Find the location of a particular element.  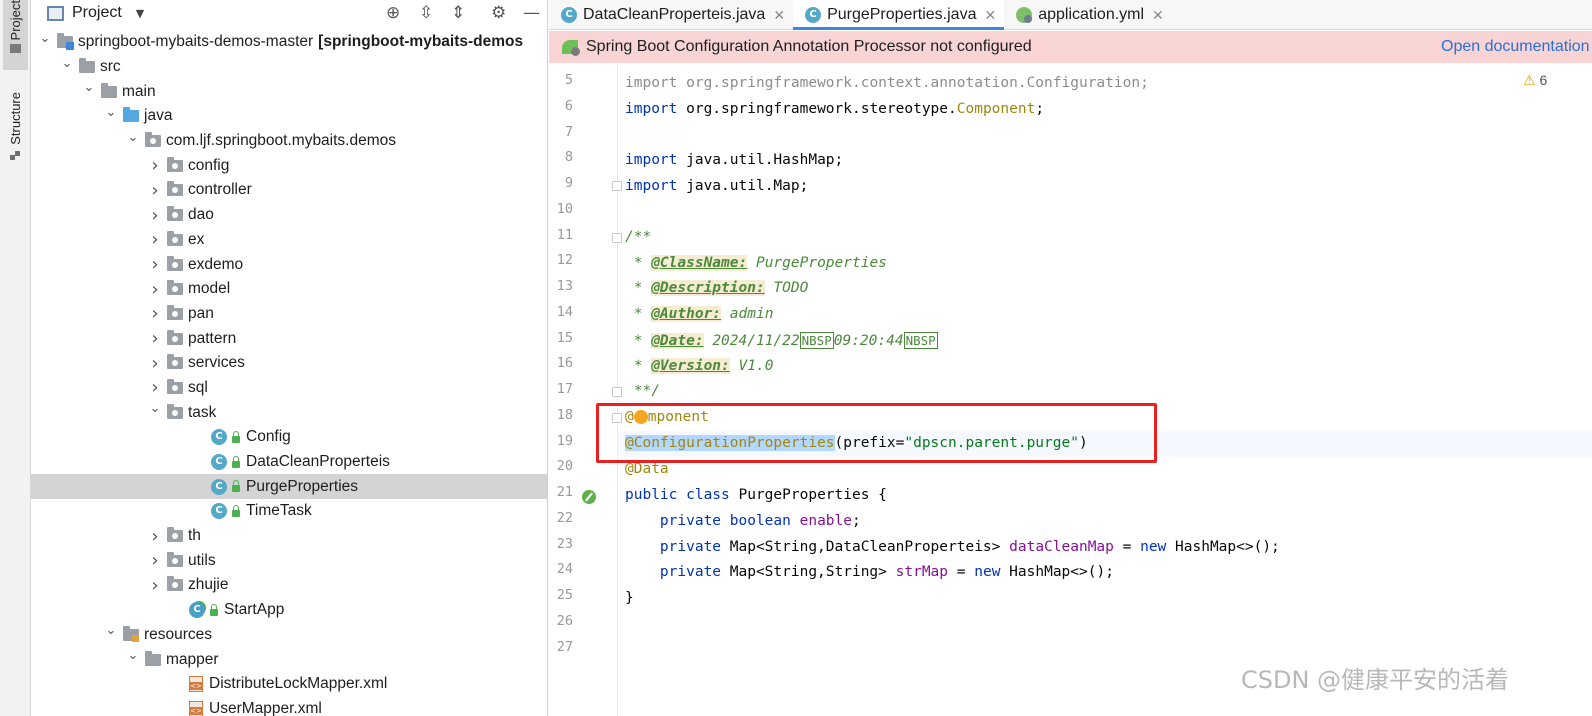

tree-item-label: controller is located at coordinates (220, 190).